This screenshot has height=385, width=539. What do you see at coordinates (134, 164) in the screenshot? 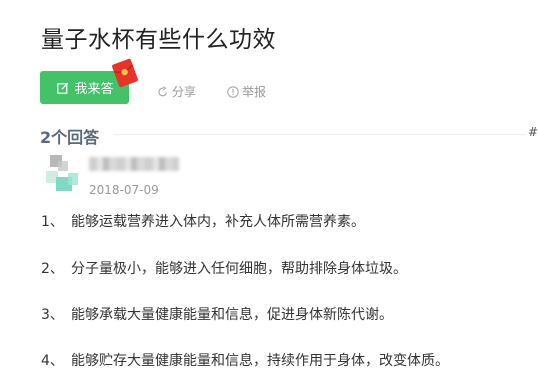
I see `username-blurred` at bounding box center [134, 164].